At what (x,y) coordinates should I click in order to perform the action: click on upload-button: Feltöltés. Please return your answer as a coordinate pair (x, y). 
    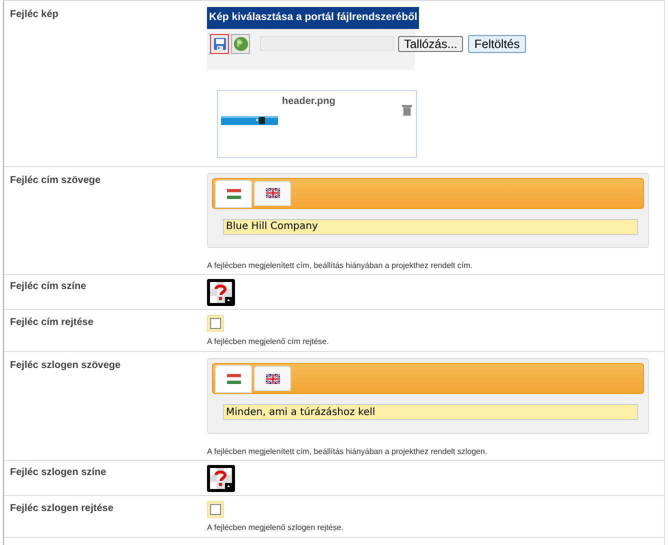
    Looking at the image, I should click on (497, 43).